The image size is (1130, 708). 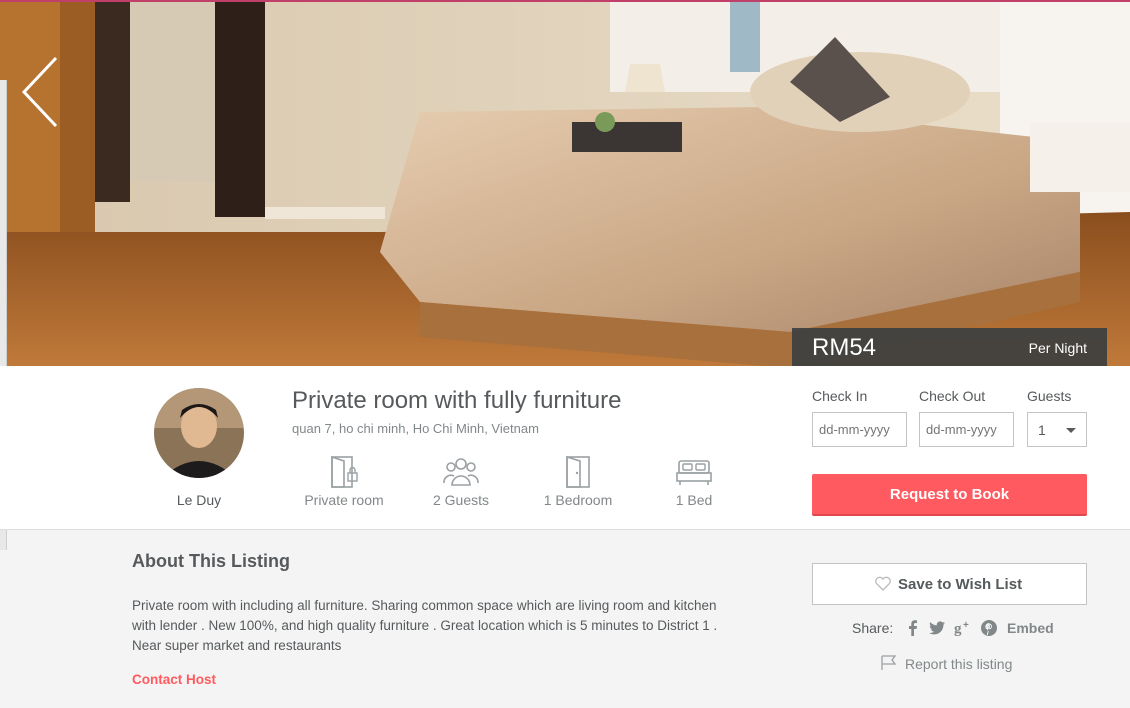 What do you see at coordinates (694, 500) in the screenshot?
I see `feature-label: 1 Bed` at bounding box center [694, 500].